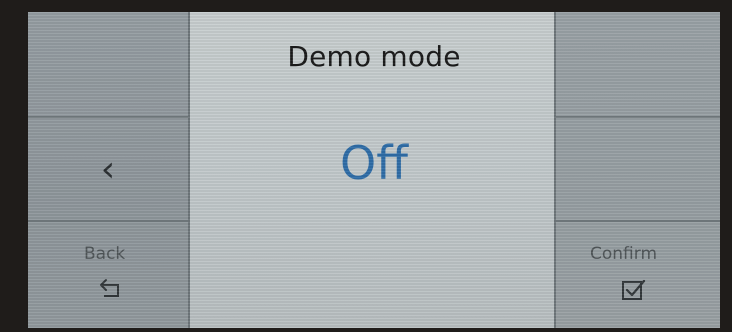 This screenshot has height=332, width=732. I want to click on checkbox-check-icon, so click(633, 290).